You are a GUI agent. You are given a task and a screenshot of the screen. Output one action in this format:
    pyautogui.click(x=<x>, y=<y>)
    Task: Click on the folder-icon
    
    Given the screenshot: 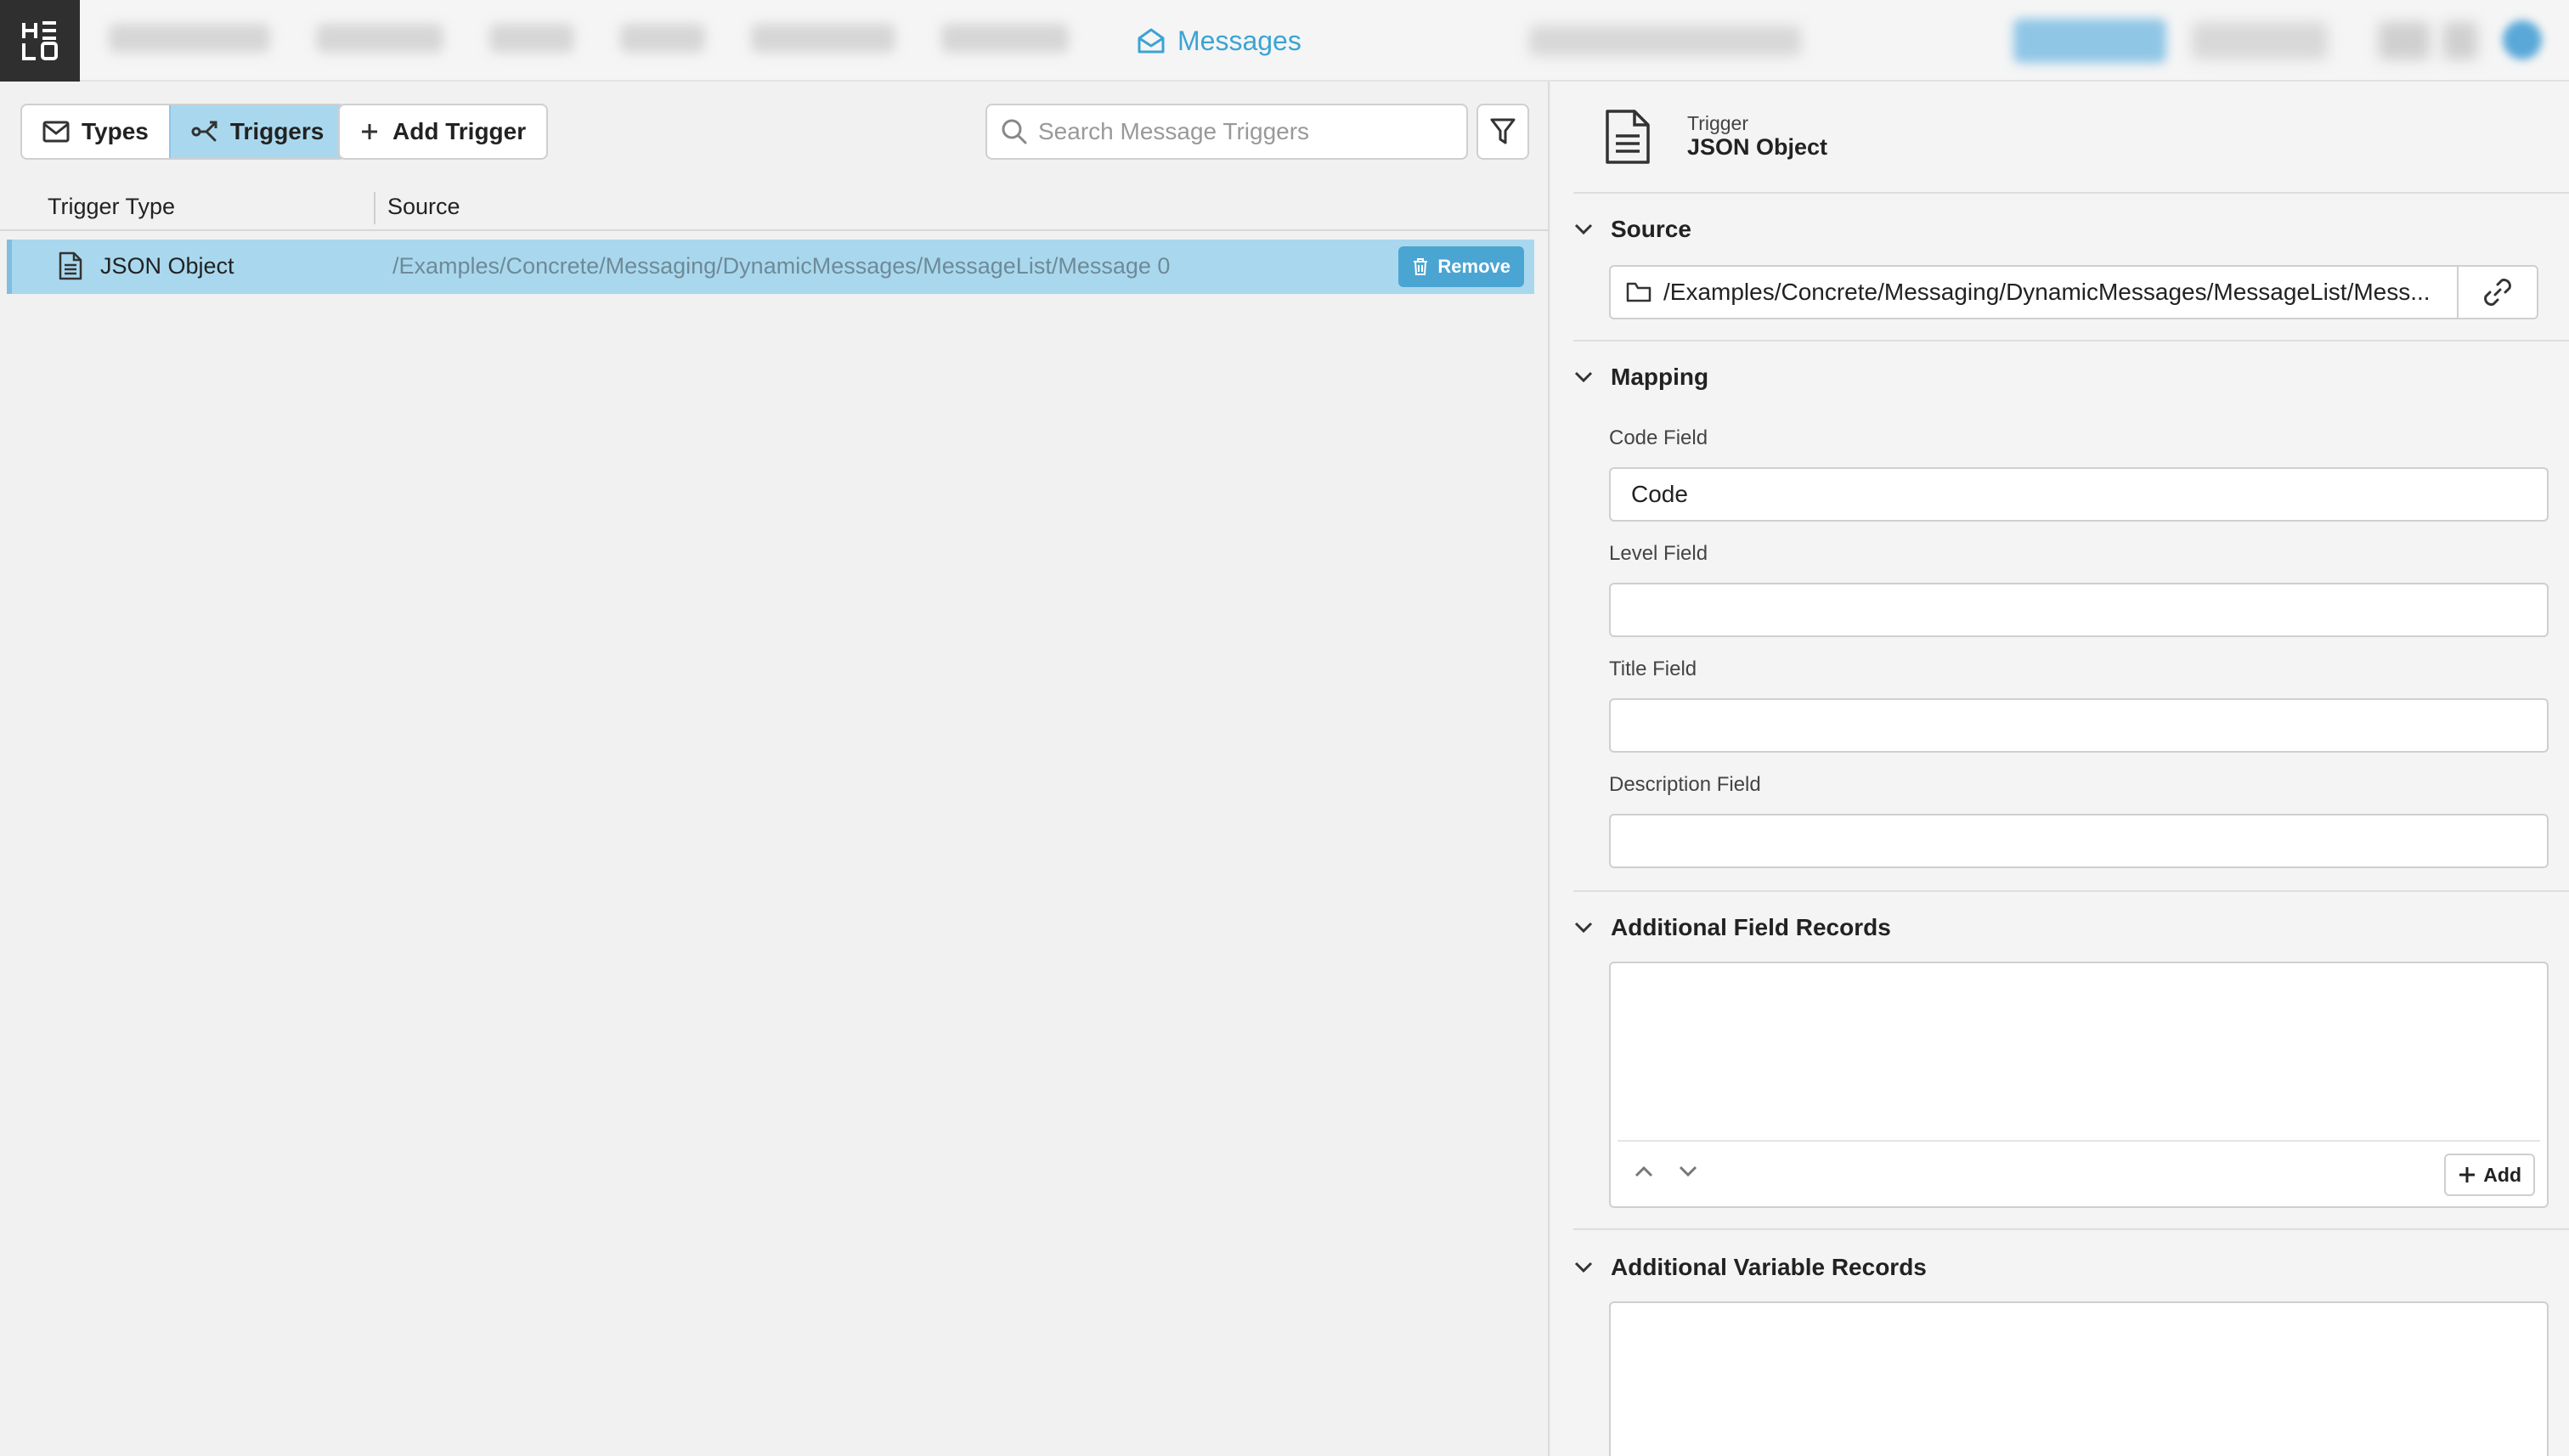 What is the action you would take?
    pyautogui.click(x=1639, y=292)
    